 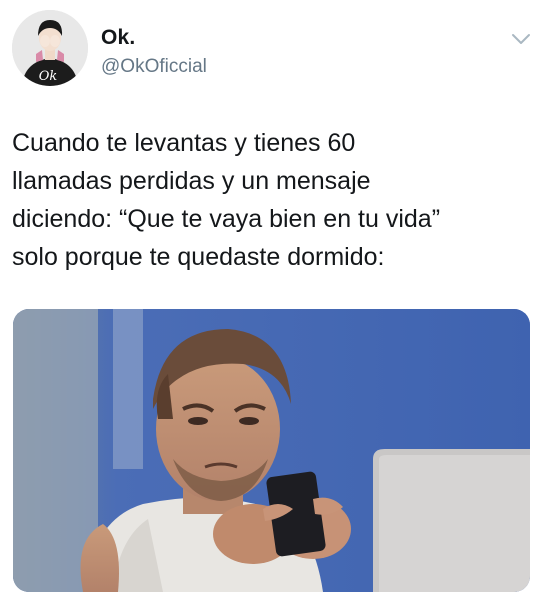 I want to click on avatar: Ok, so click(x=50, y=48).